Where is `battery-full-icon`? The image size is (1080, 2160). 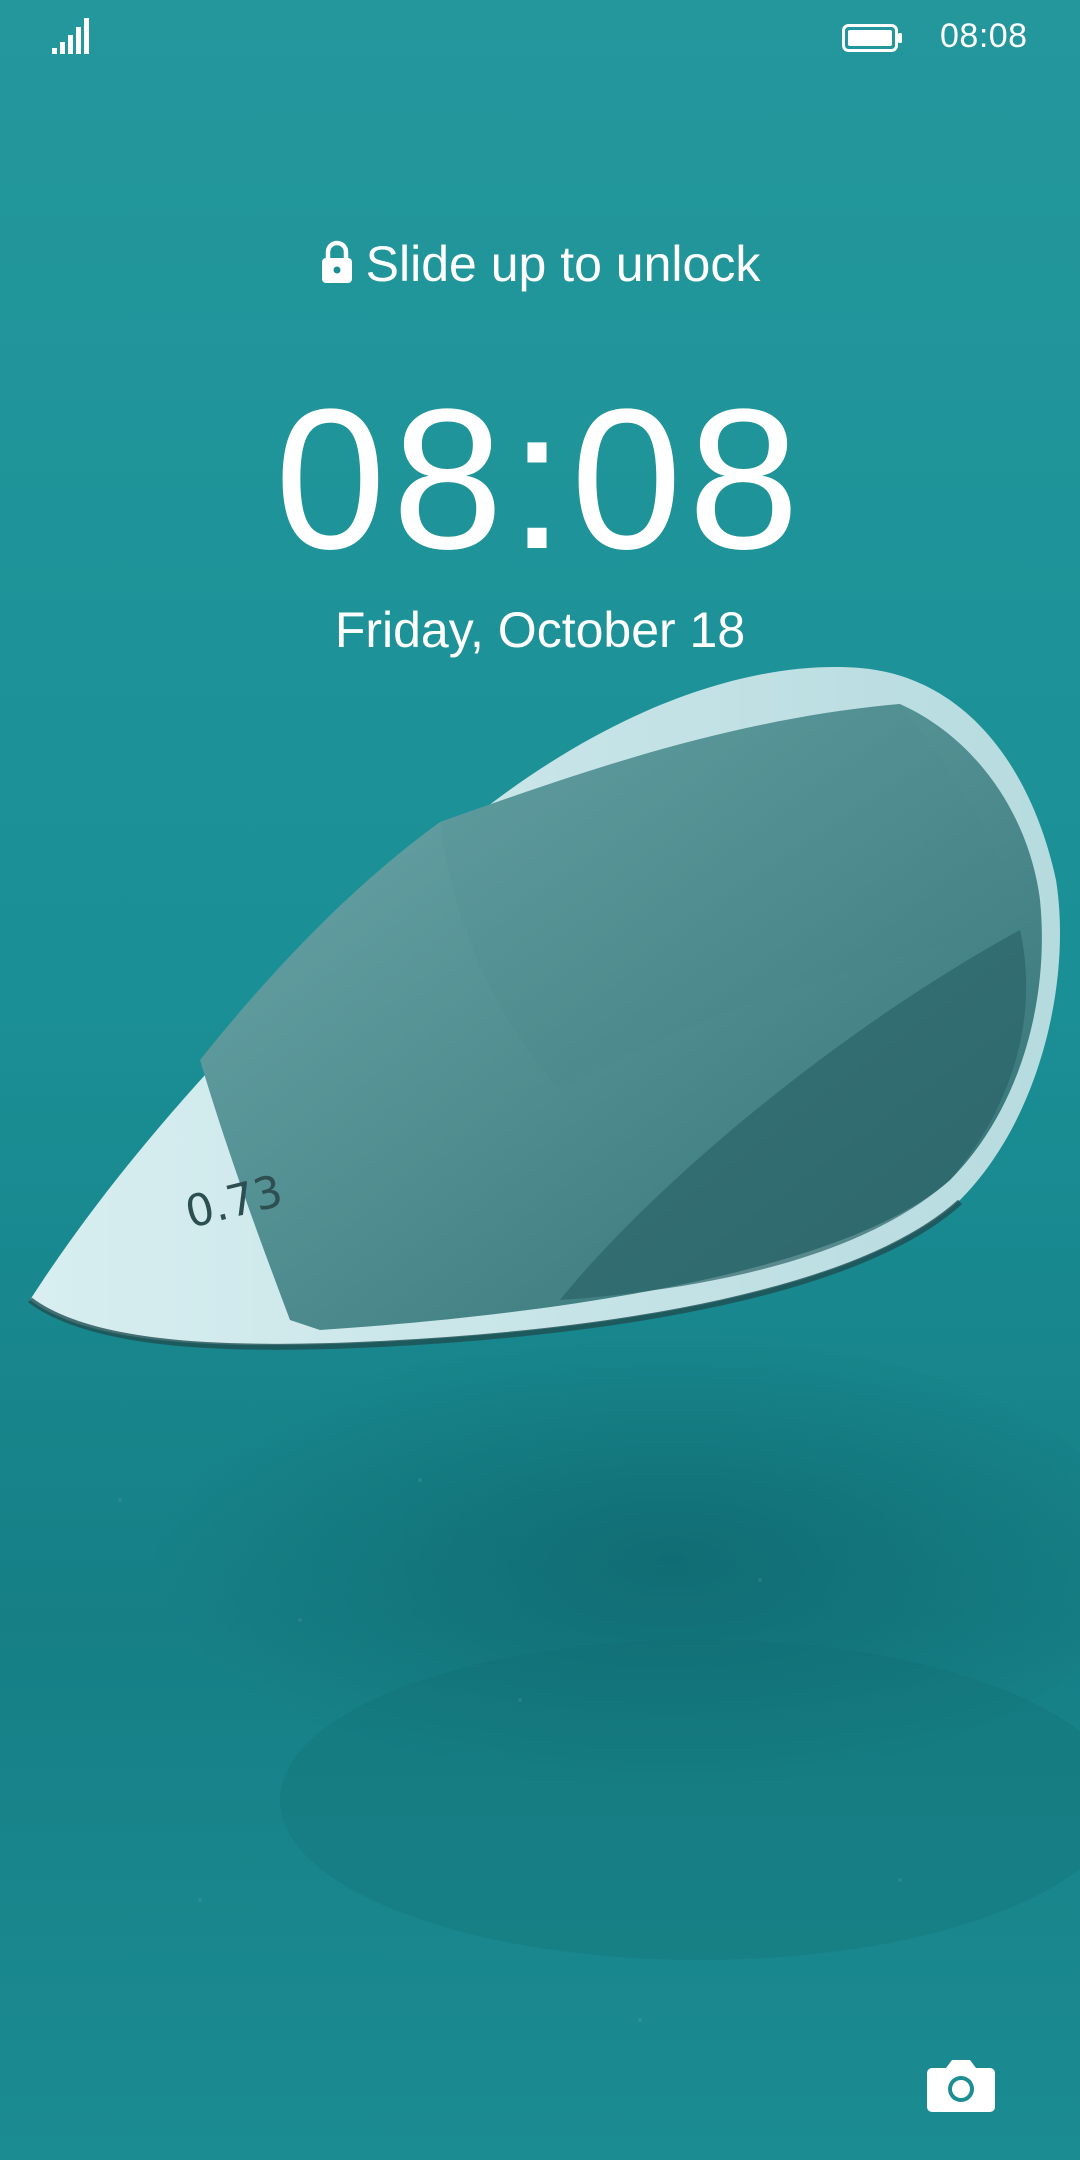 battery-full-icon is located at coordinates (872, 38).